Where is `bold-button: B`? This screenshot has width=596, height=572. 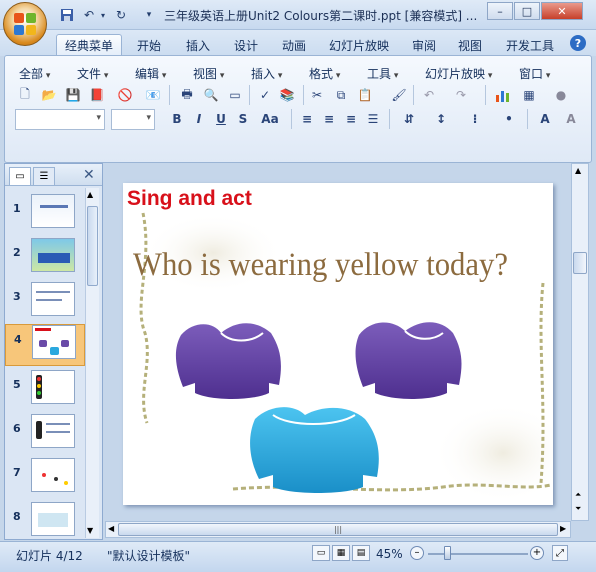 bold-button: B is located at coordinates (177, 119).